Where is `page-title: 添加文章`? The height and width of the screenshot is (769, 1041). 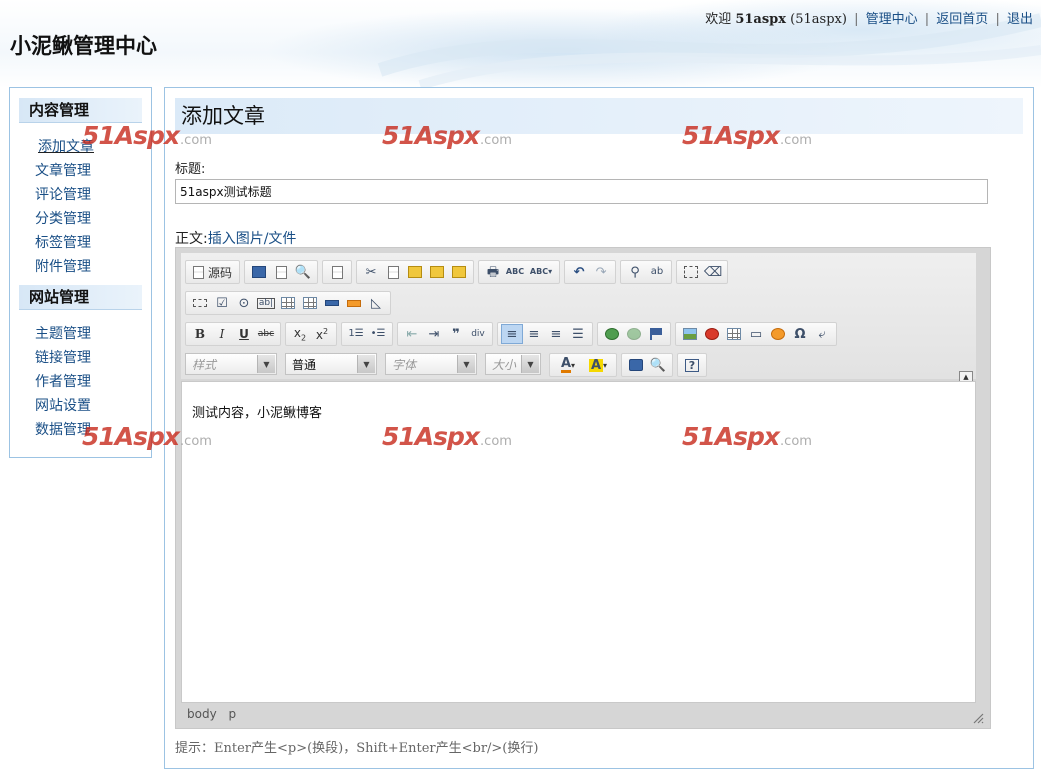 page-title: 添加文章 is located at coordinates (599, 116).